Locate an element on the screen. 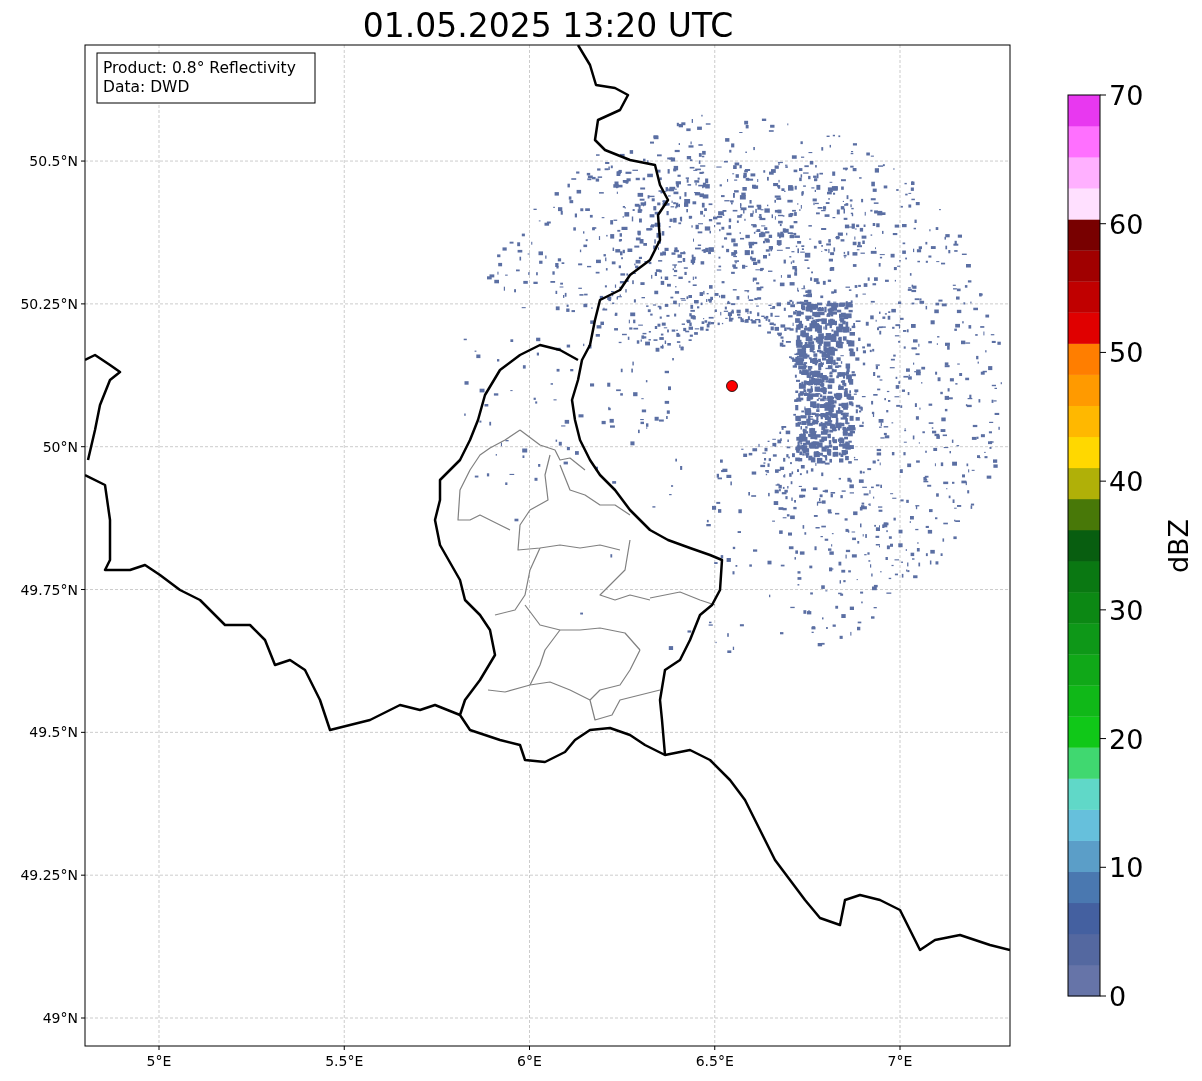  colorbar-tick-label: 10 is located at coordinates (1126, 868).